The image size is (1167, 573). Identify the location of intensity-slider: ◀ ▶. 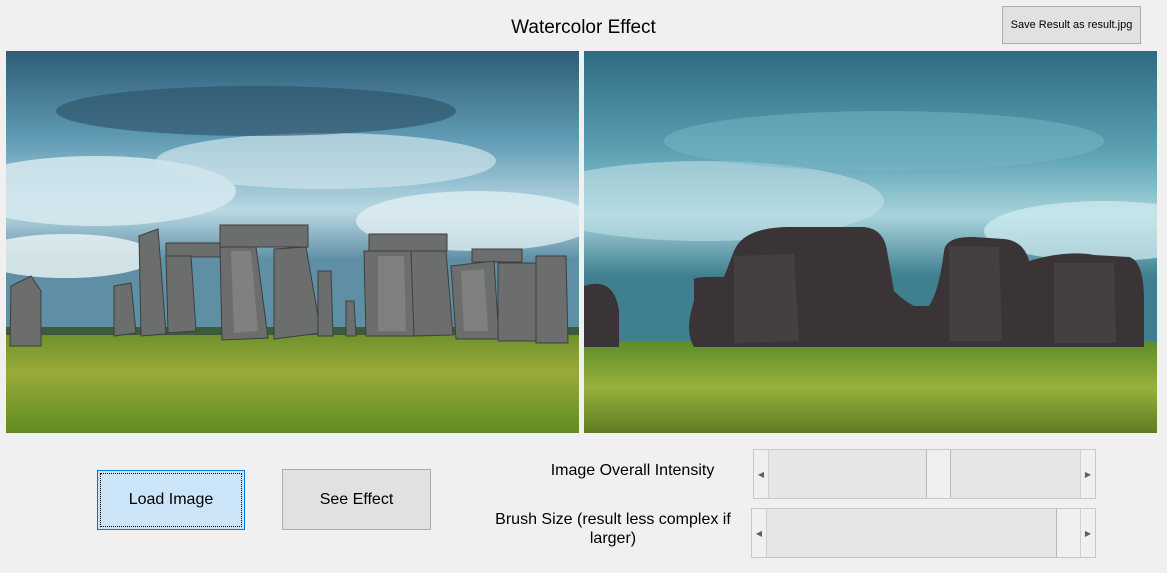
(924, 474).